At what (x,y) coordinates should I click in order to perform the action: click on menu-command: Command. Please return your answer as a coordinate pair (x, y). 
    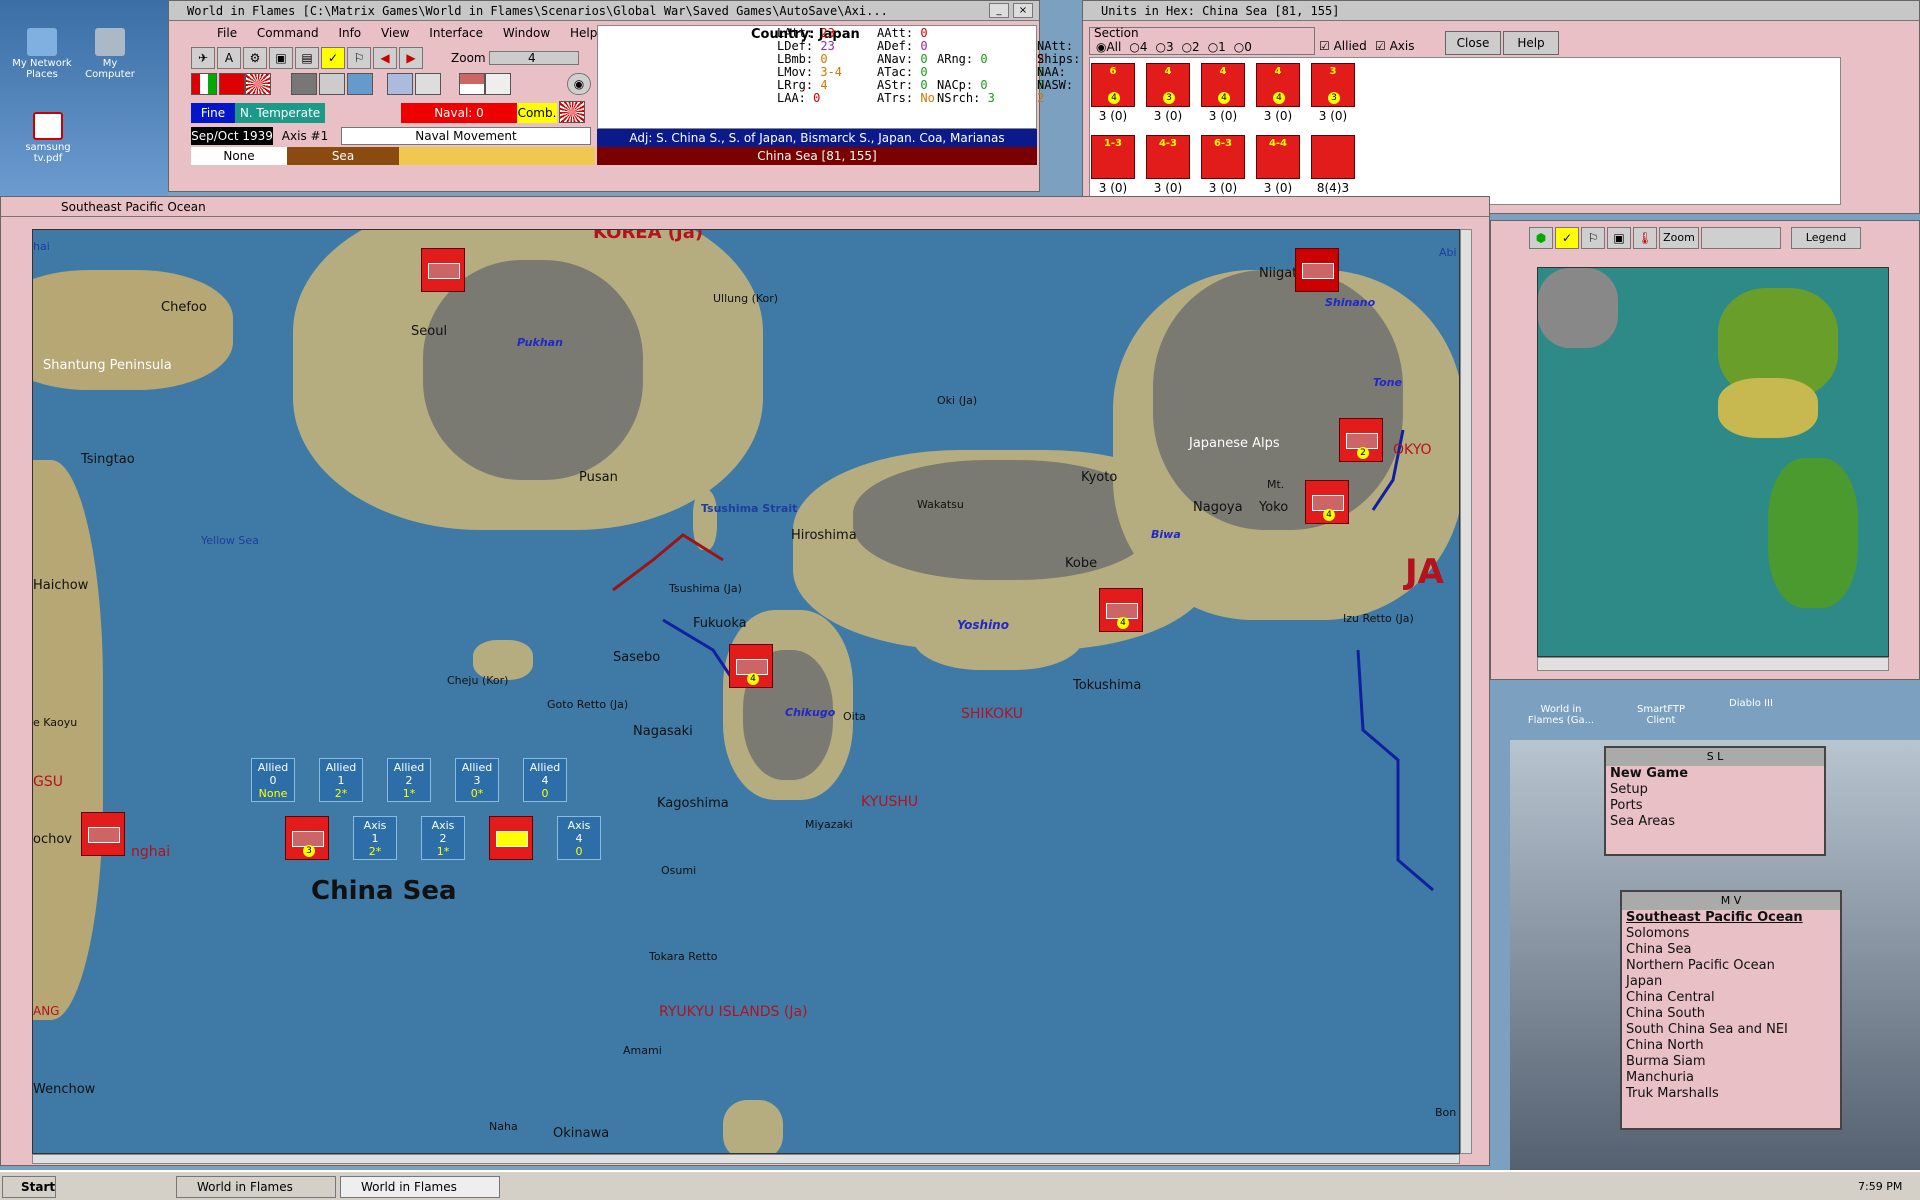
    Looking at the image, I should click on (288, 33).